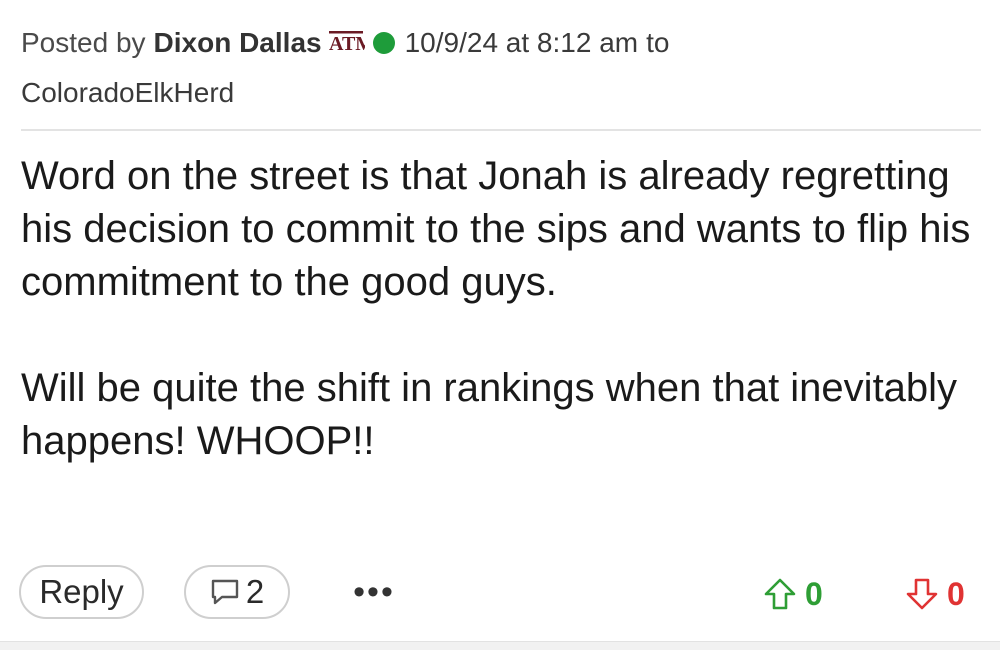 The image size is (1000, 650). What do you see at coordinates (500, 645) in the screenshot?
I see `post-separator` at bounding box center [500, 645].